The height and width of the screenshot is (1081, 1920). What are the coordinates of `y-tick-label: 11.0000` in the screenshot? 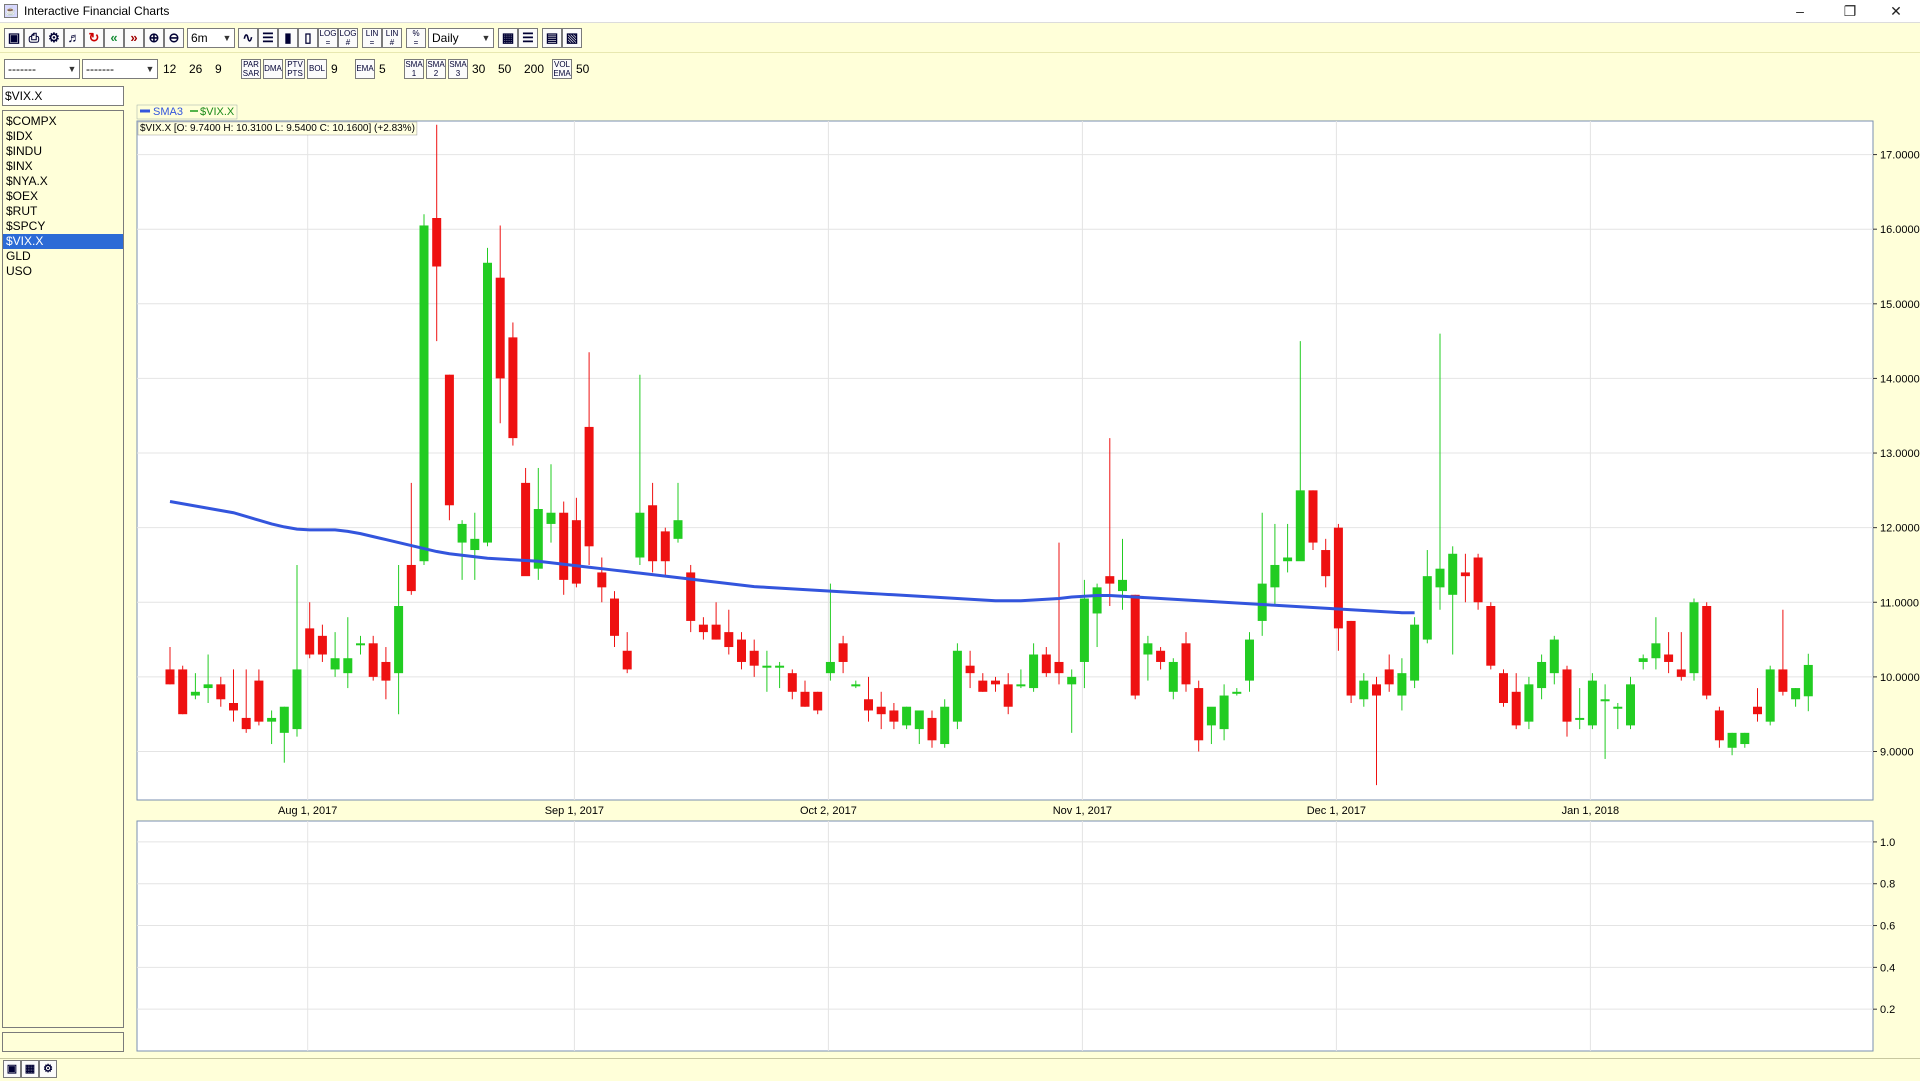 It's located at (1899, 603).